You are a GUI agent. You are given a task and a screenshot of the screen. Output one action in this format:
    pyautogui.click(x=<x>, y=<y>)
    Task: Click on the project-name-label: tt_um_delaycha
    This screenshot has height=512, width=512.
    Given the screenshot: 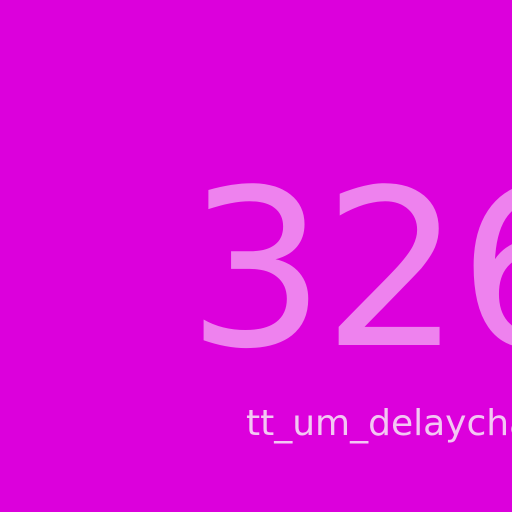 What is the action you would take?
    pyautogui.click(x=379, y=423)
    